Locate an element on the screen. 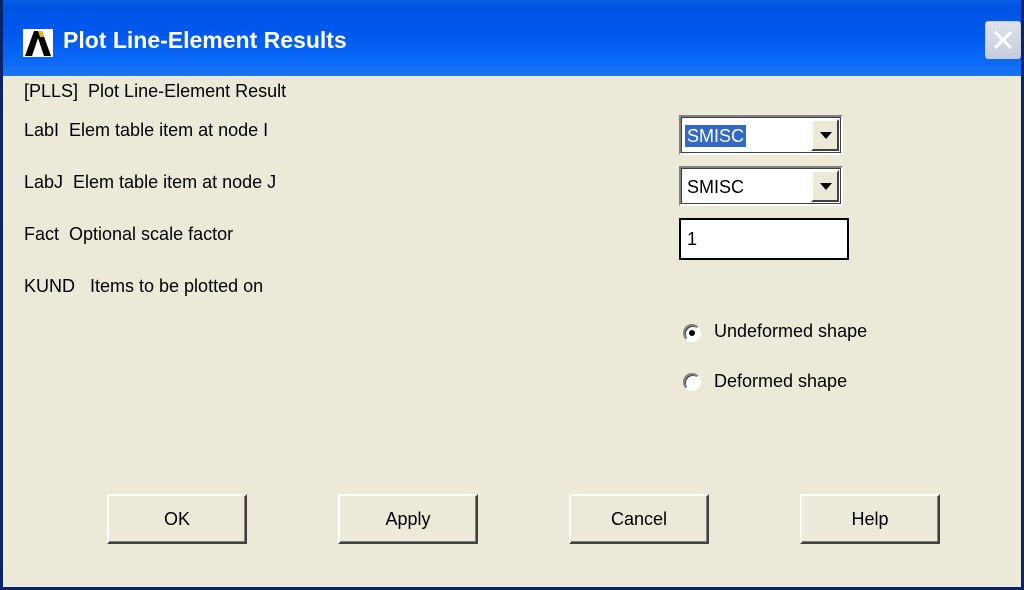  fact-label: Fact Optional scale factor is located at coordinates (129, 234).